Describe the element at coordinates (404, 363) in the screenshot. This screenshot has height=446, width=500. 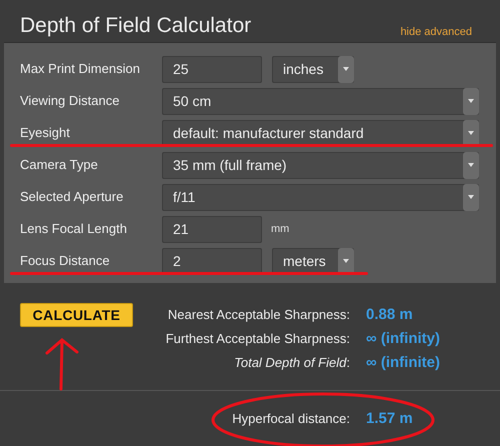
I see `result-value: ∞ (infinite)` at that location.